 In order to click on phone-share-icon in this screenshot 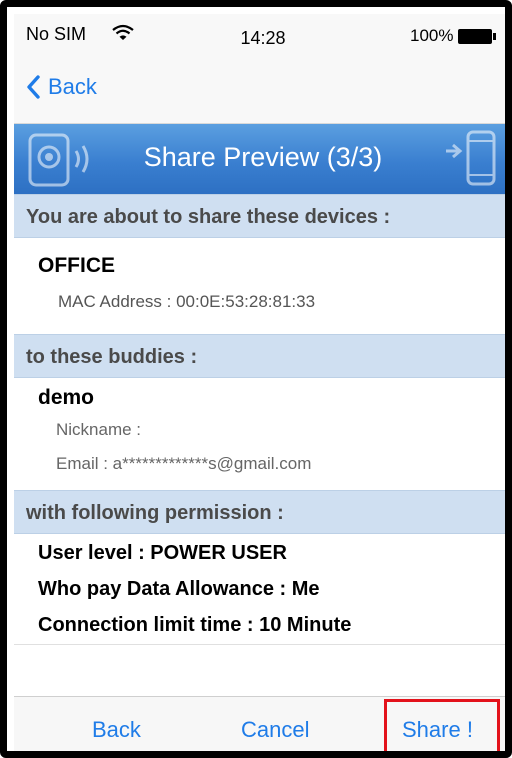, I will do `click(472, 161)`.